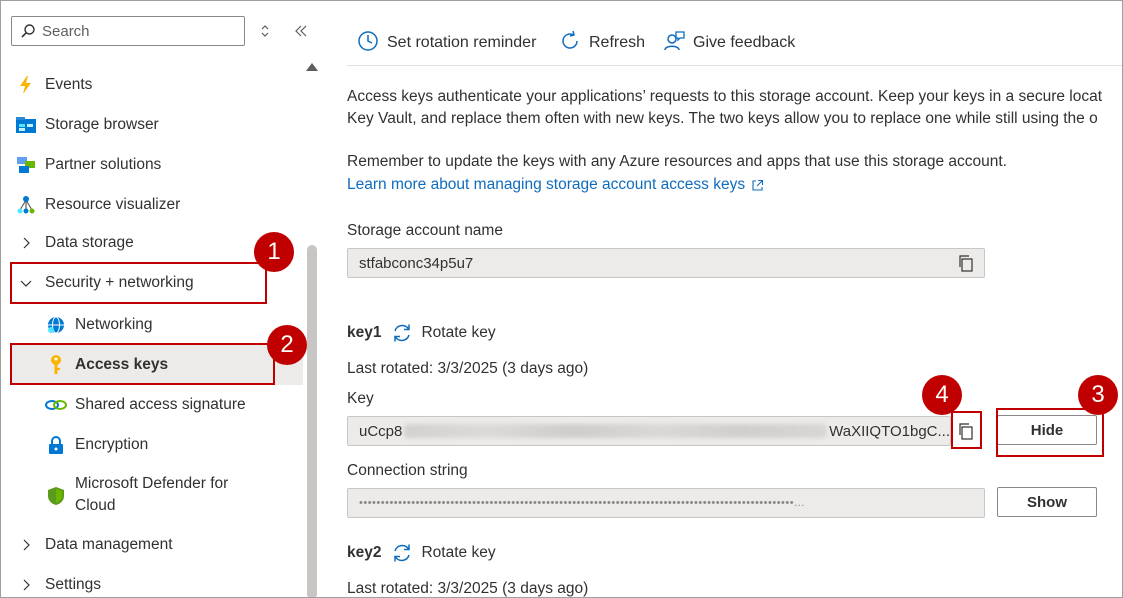  I want to click on annotation-box-access-keys, so click(142, 364).